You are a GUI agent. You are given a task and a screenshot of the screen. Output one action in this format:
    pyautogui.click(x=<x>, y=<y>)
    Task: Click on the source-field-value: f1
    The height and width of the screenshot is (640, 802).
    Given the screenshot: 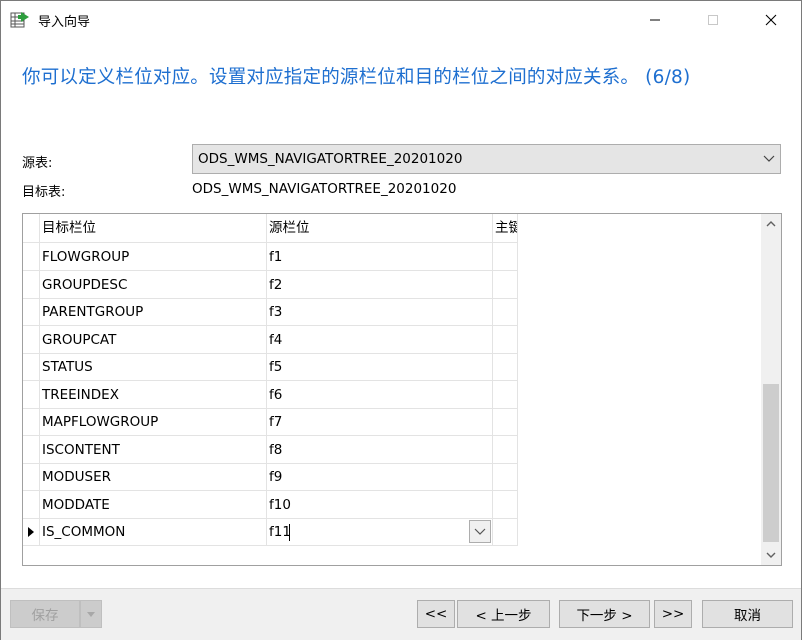 What is the action you would take?
    pyautogui.click(x=276, y=257)
    